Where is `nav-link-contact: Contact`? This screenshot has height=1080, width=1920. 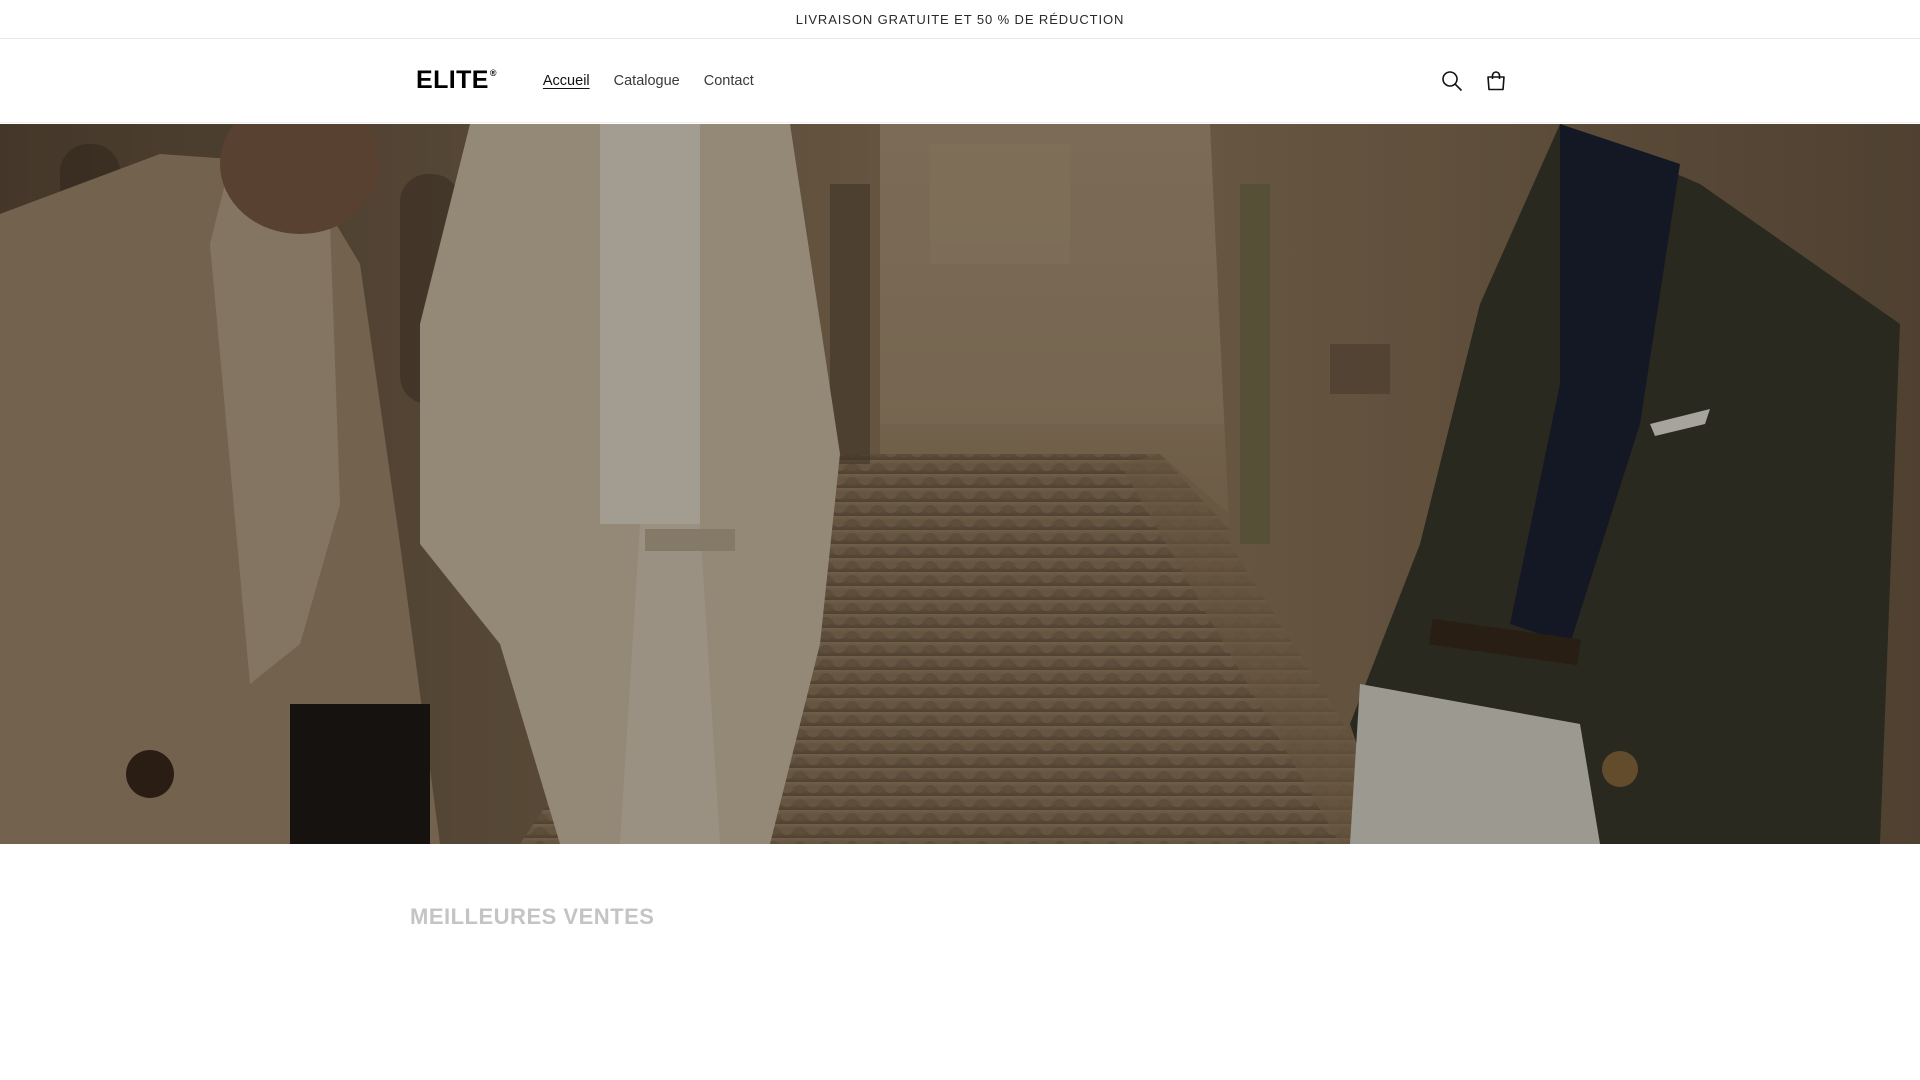
nav-link-contact: Contact is located at coordinates (729, 81).